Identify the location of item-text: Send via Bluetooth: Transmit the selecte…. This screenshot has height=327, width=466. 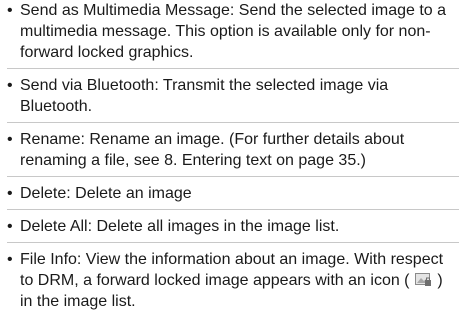
(204, 96).